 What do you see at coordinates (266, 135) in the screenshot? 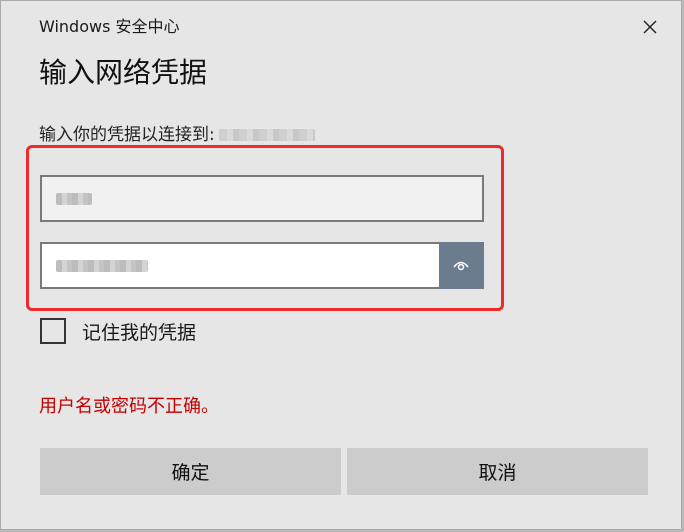
I see `redacted-server-name` at bounding box center [266, 135].